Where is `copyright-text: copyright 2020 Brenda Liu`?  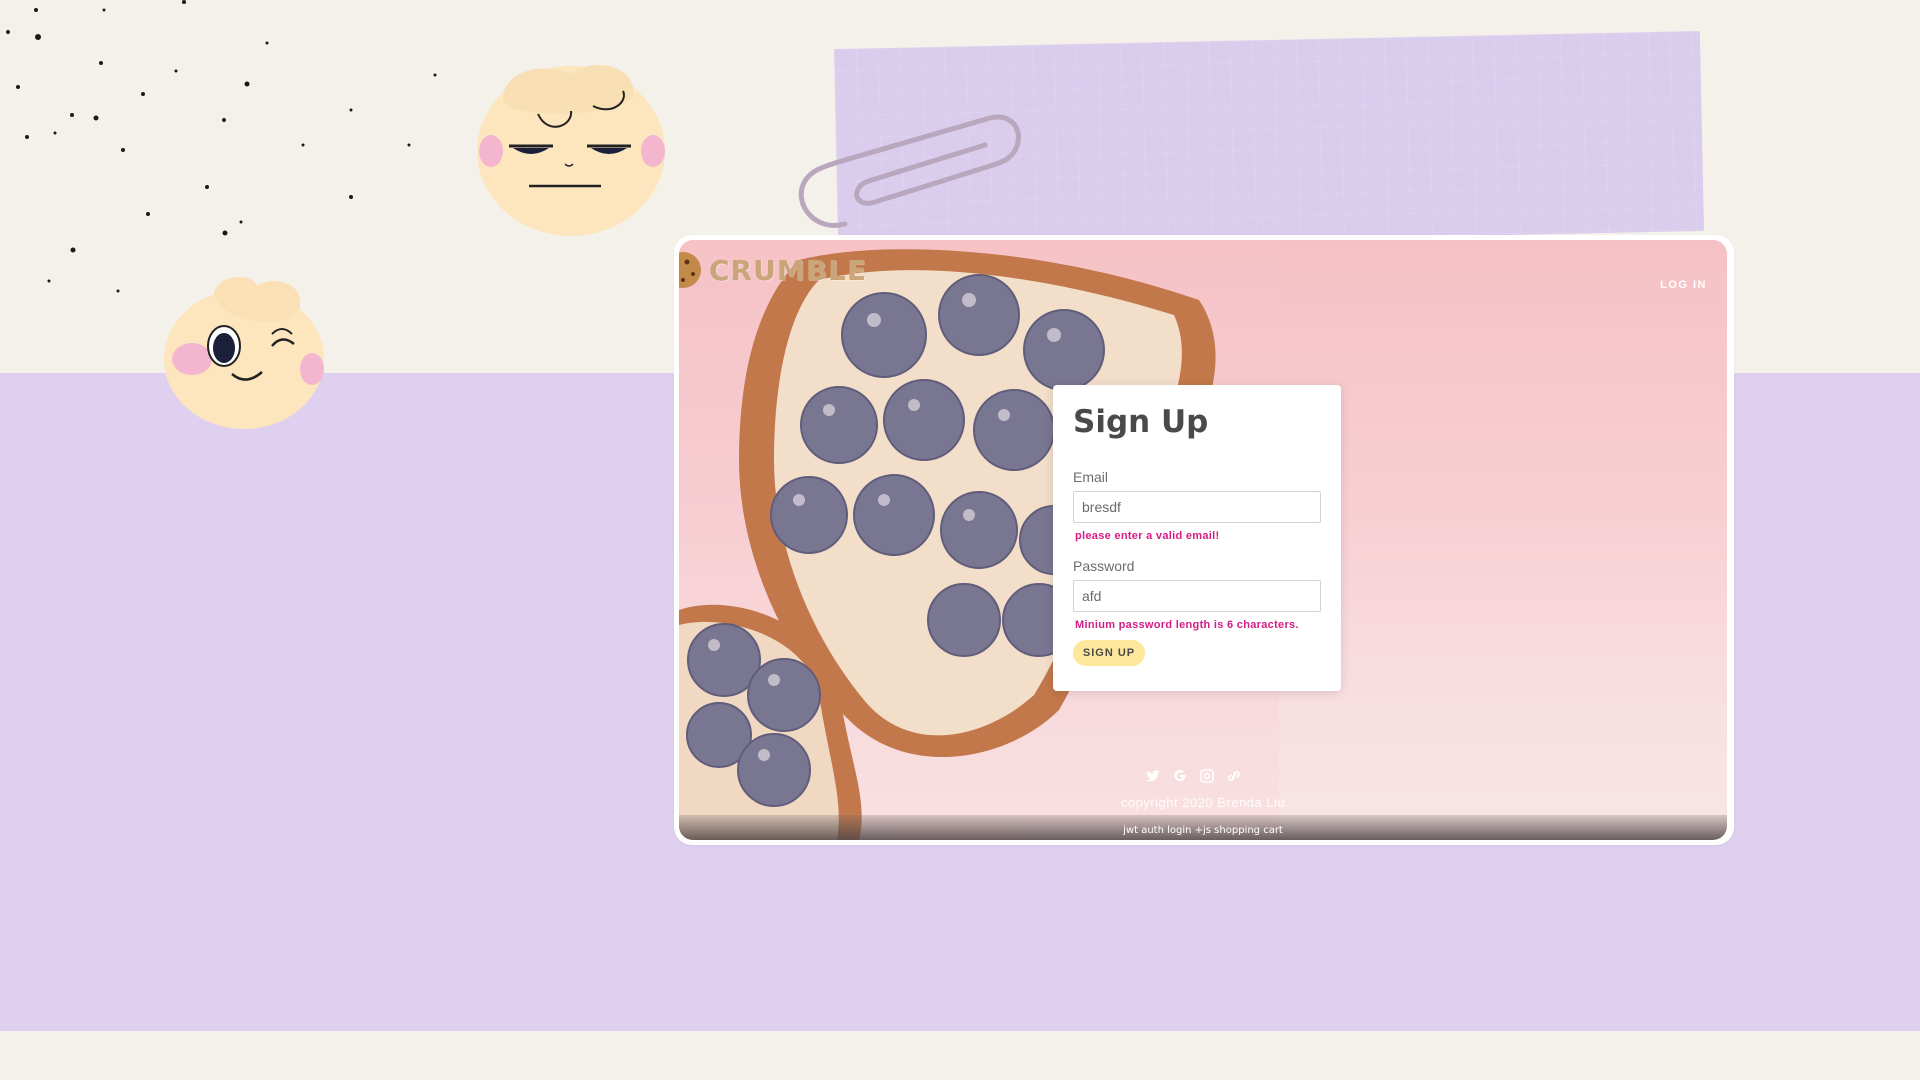 copyright-text: copyright 2020 Brenda Liu is located at coordinates (1203, 802).